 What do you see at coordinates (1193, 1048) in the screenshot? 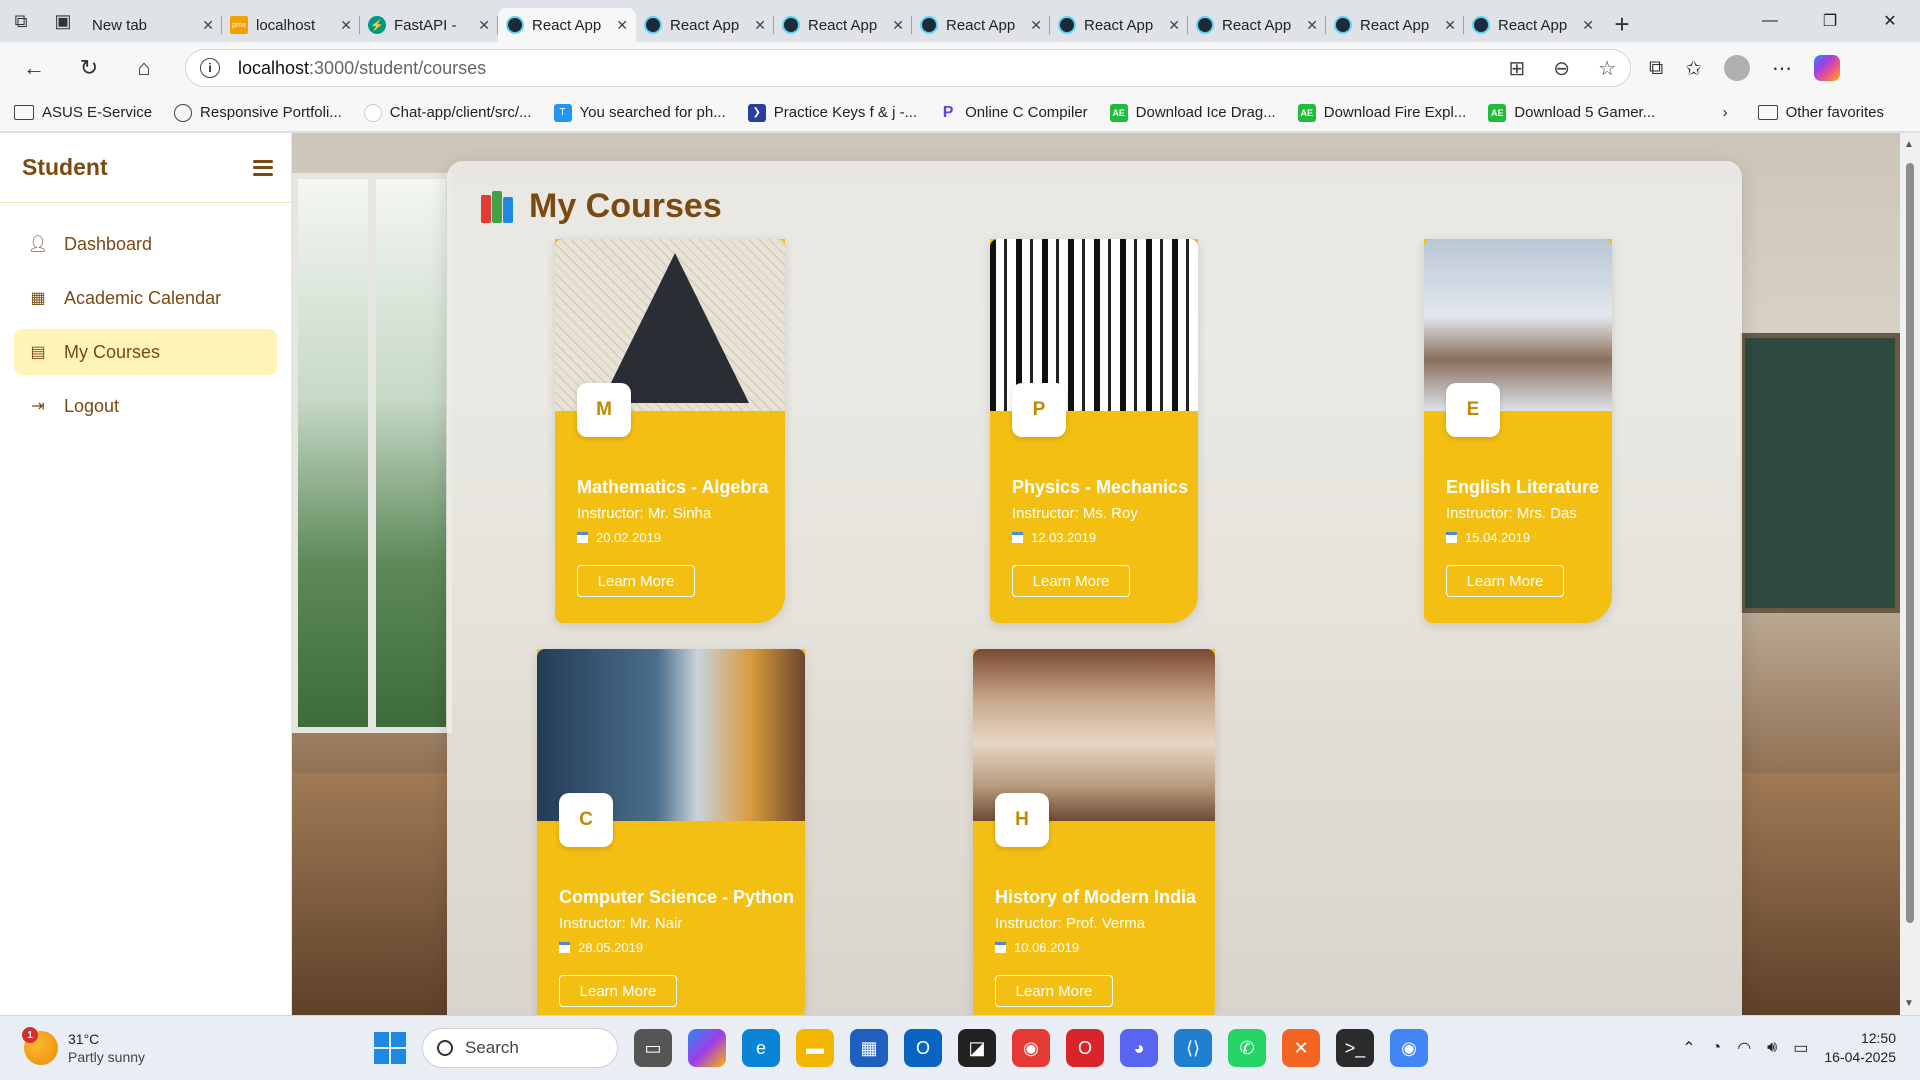
I see `vscode-icon: ⟨⟩` at bounding box center [1193, 1048].